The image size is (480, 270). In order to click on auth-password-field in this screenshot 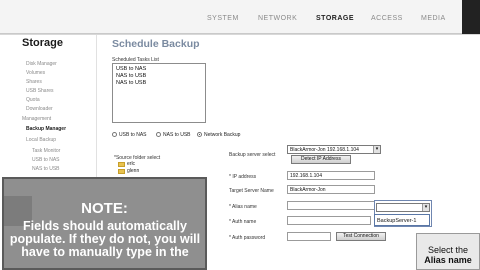, I will do `click(309, 236)`.